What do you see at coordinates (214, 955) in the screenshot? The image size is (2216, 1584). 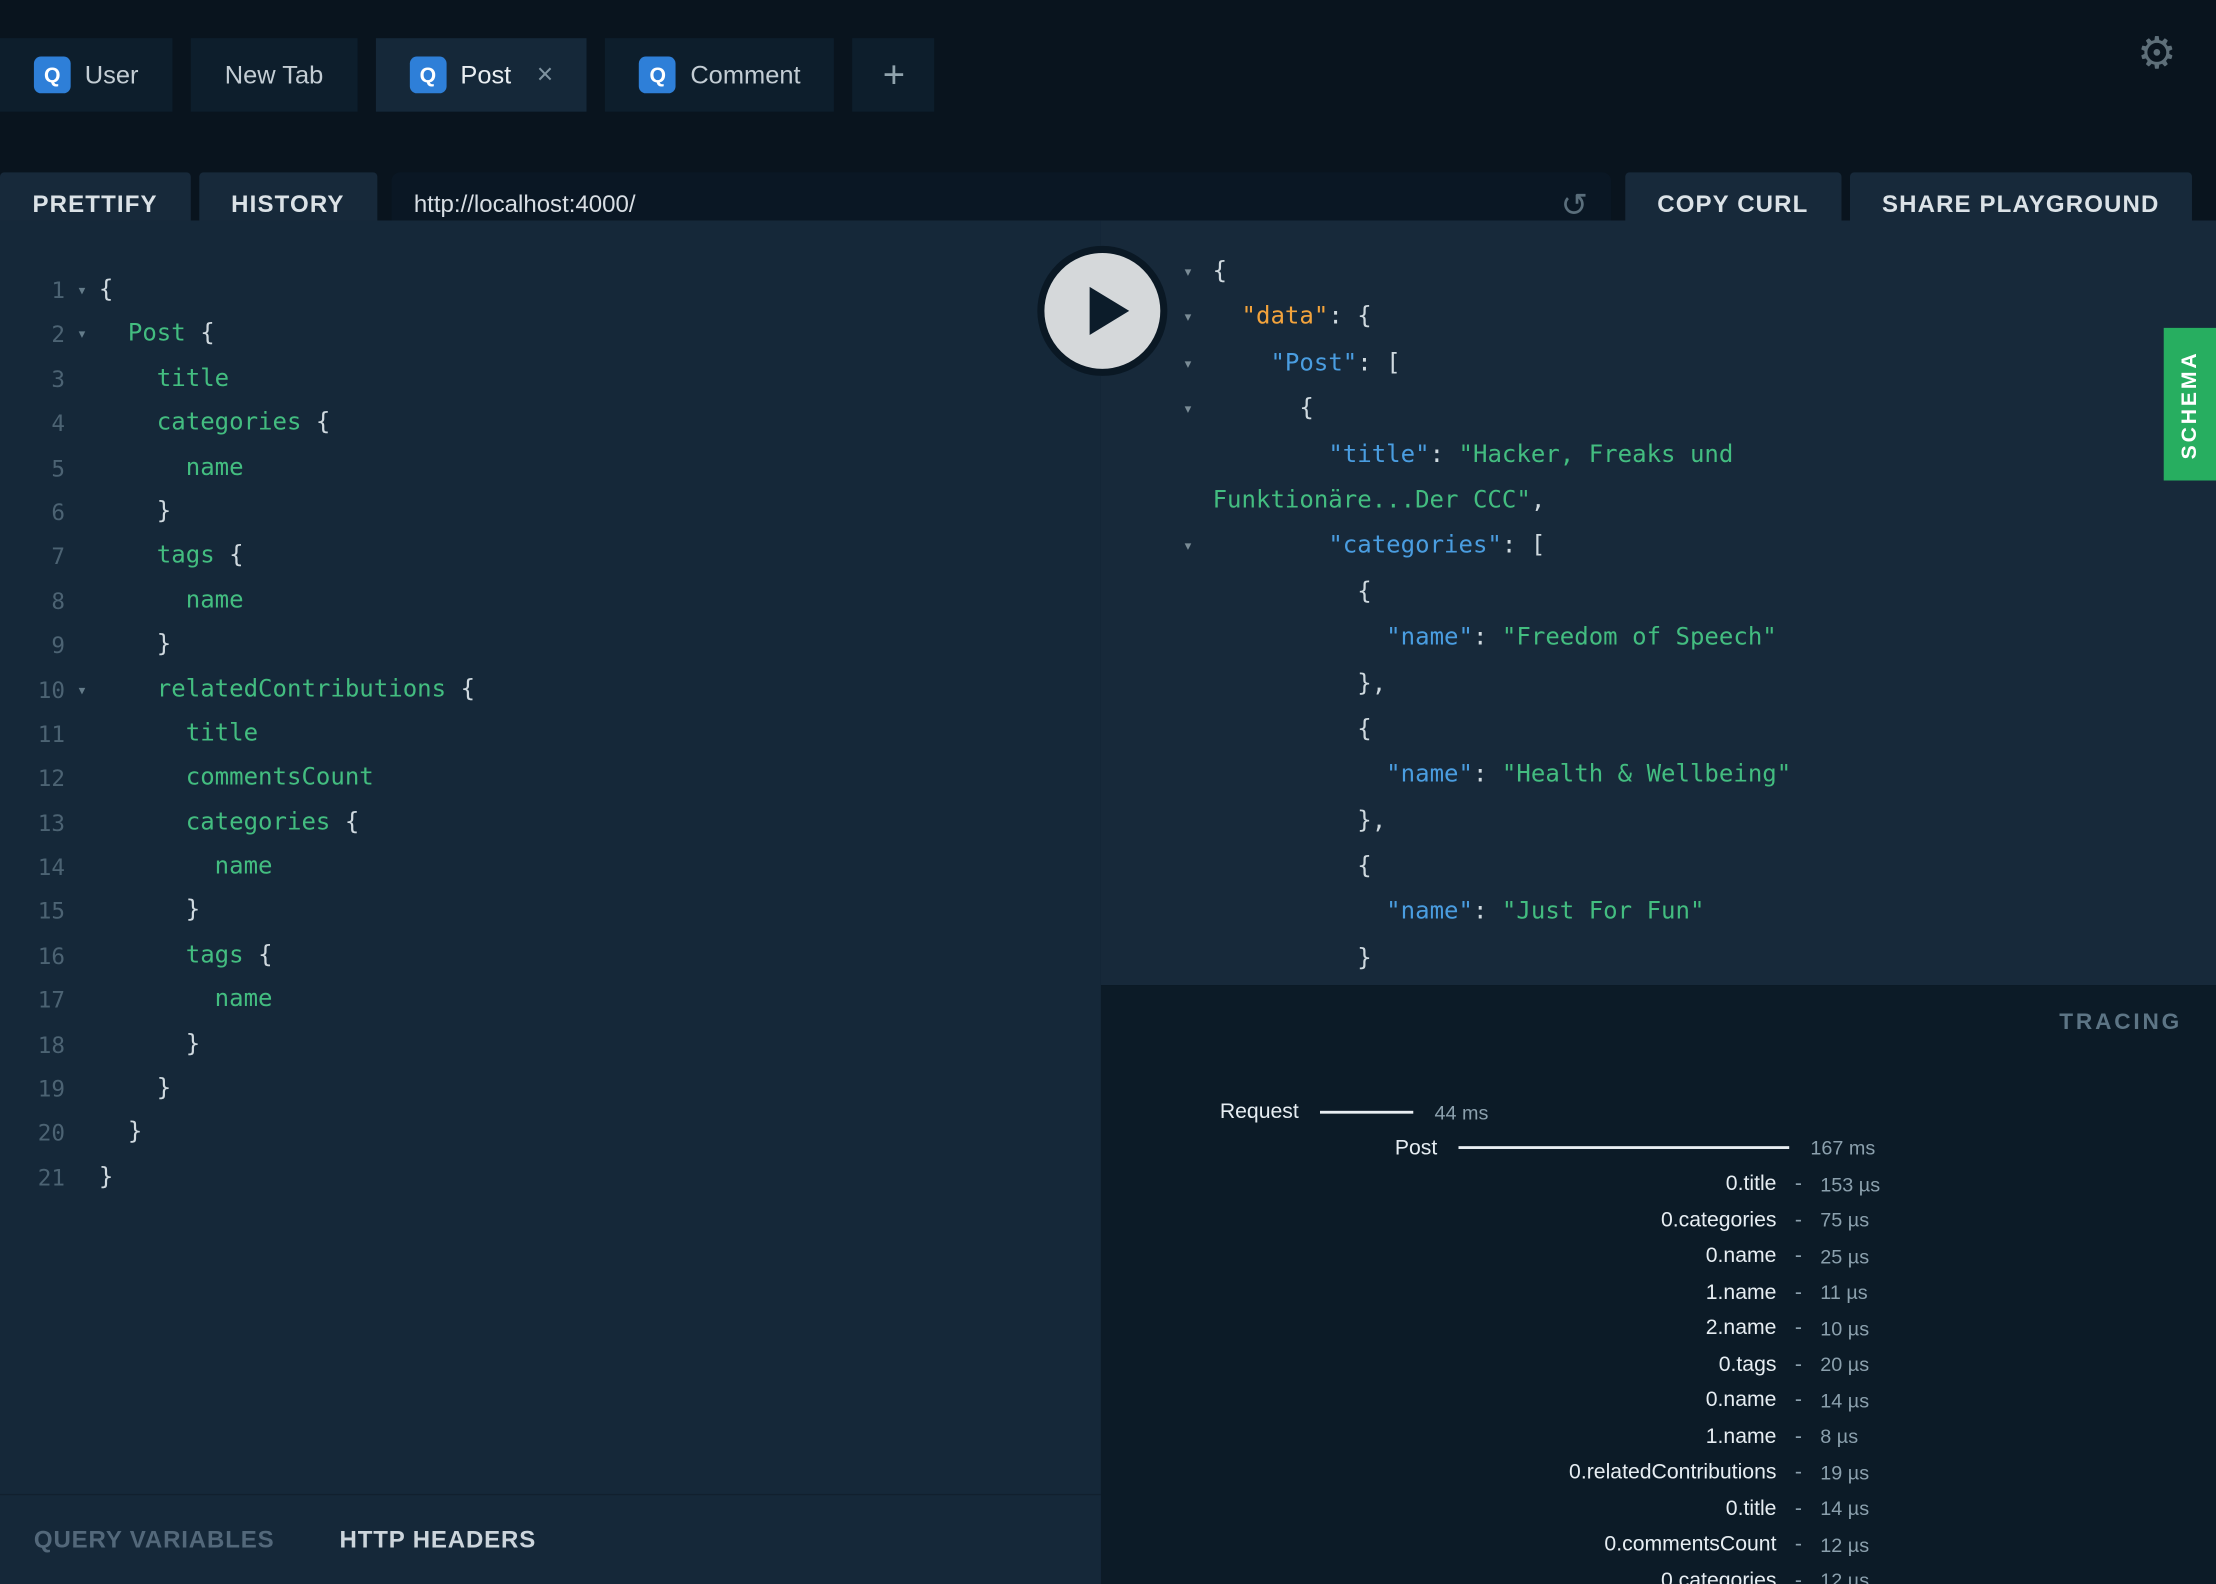 I see `code-token: tags` at bounding box center [214, 955].